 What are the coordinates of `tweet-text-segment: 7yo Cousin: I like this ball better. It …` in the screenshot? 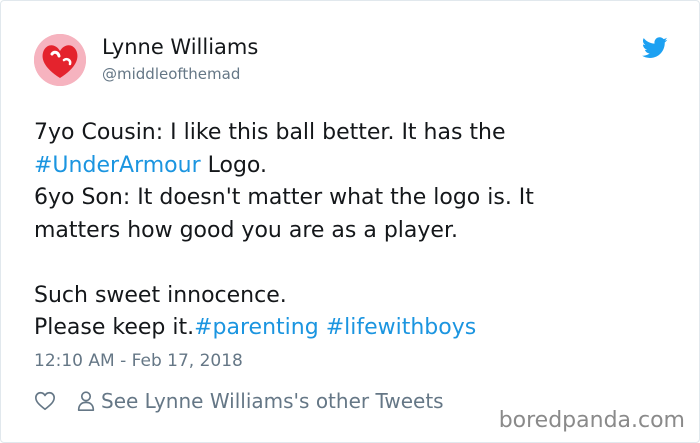 It's located at (270, 132).